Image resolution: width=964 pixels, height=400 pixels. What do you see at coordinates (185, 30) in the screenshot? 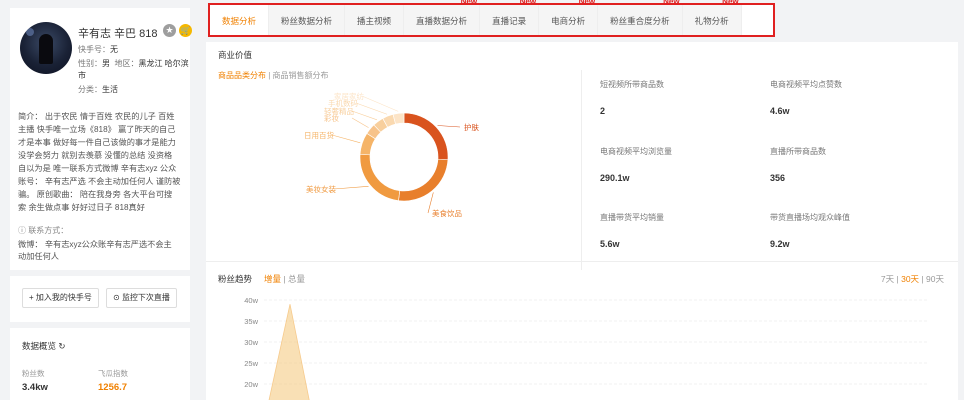
I see `cart-icon: 🛒` at bounding box center [185, 30].